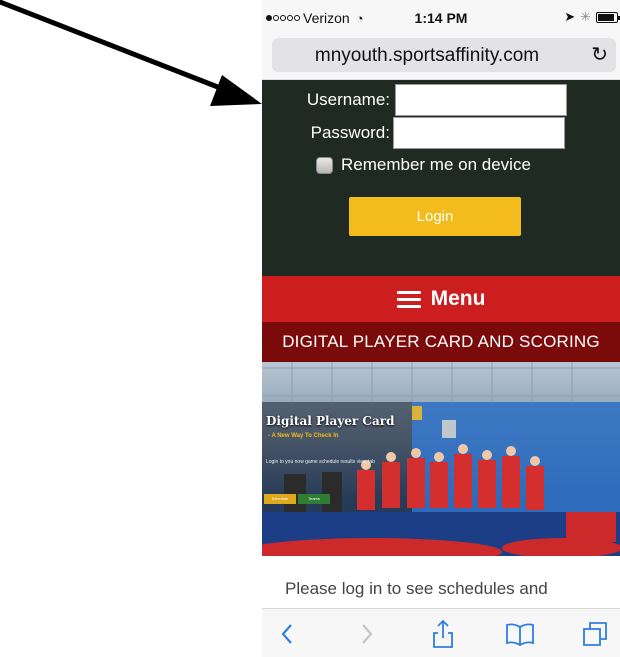 The height and width of the screenshot is (657, 620). Describe the element at coordinates (570, 16) in the screenshot. I see `location-icon: ➤` at that location.